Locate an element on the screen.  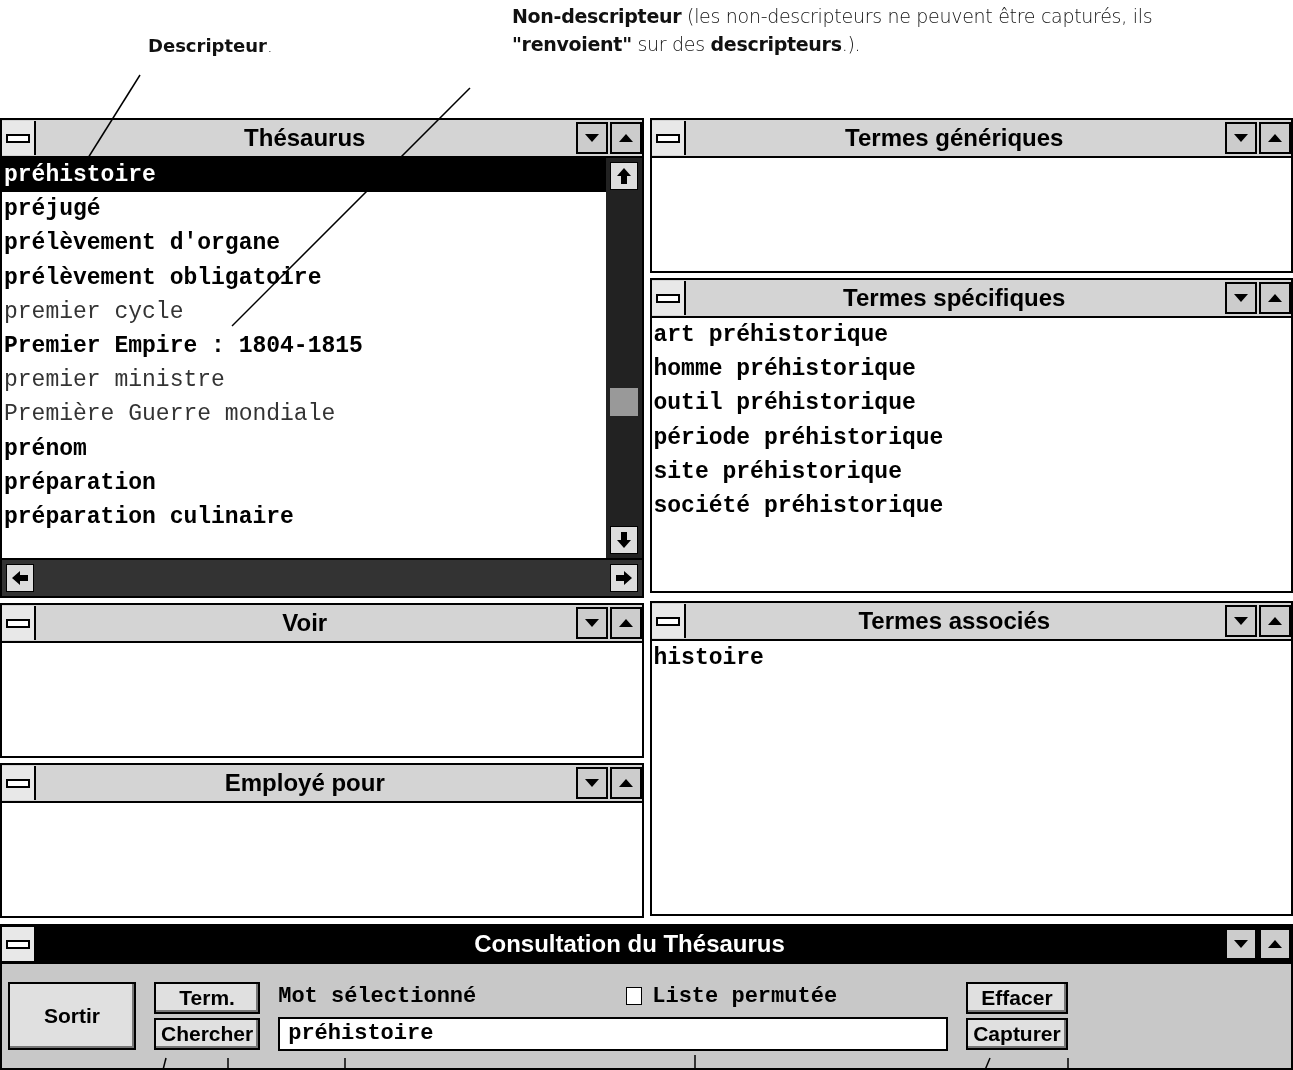
thesaurus-term: prénom is located at coordinates (304, 448).